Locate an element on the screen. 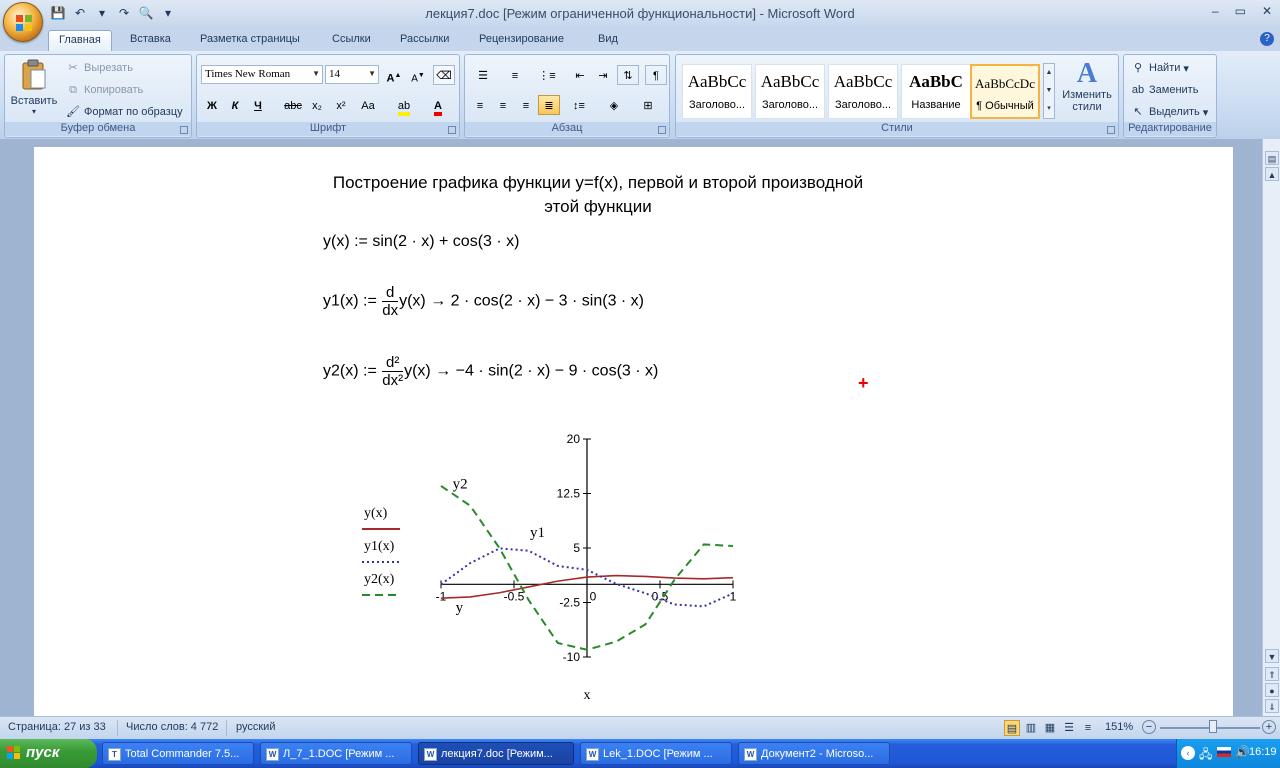 The image size is (1280, 768). tab-insert: Вставка is located at coordinates (150, 41).